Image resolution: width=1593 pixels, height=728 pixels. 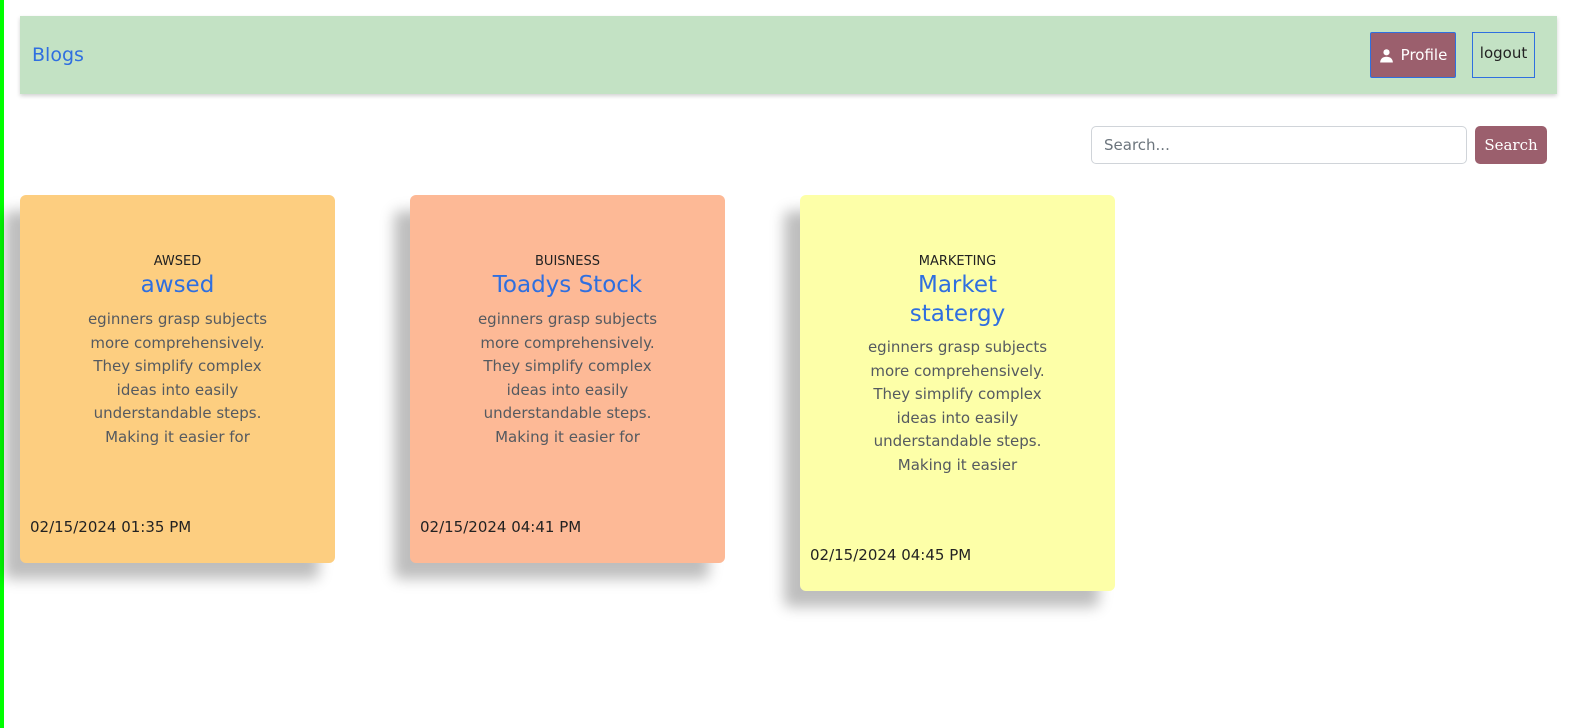 What do you see at coordinates (1279, 145) in the screenshot?
I see `search-input` at bounding box center [1279, 145].